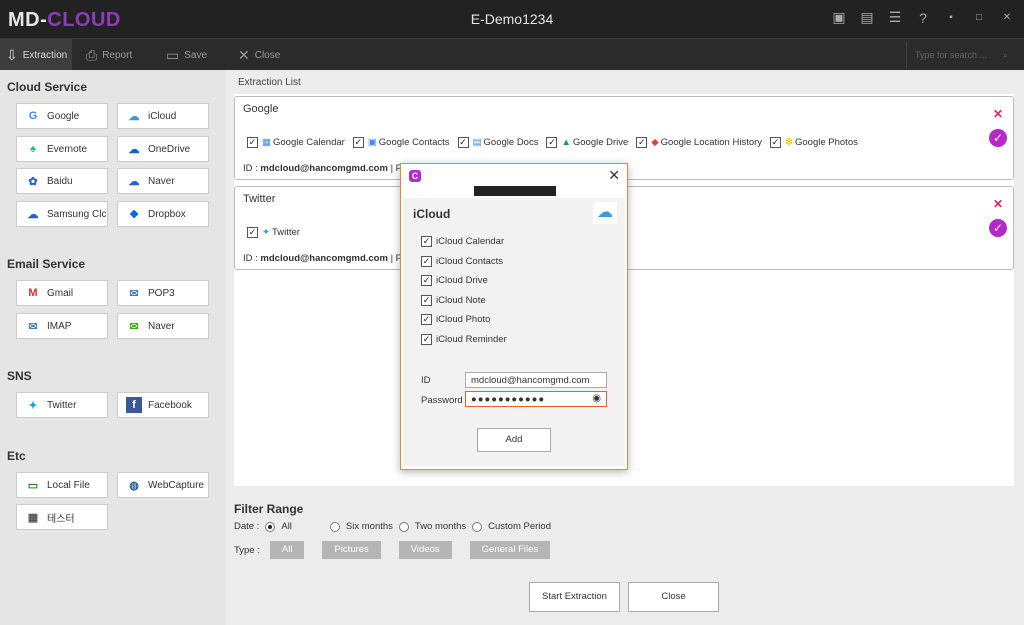 The height and width of the screenshot is (625, 1024). Describe the element at coordinates (536, 399) in the screenshot. I see `password-field: ●●●●●●●●●●● ◉` at that location.